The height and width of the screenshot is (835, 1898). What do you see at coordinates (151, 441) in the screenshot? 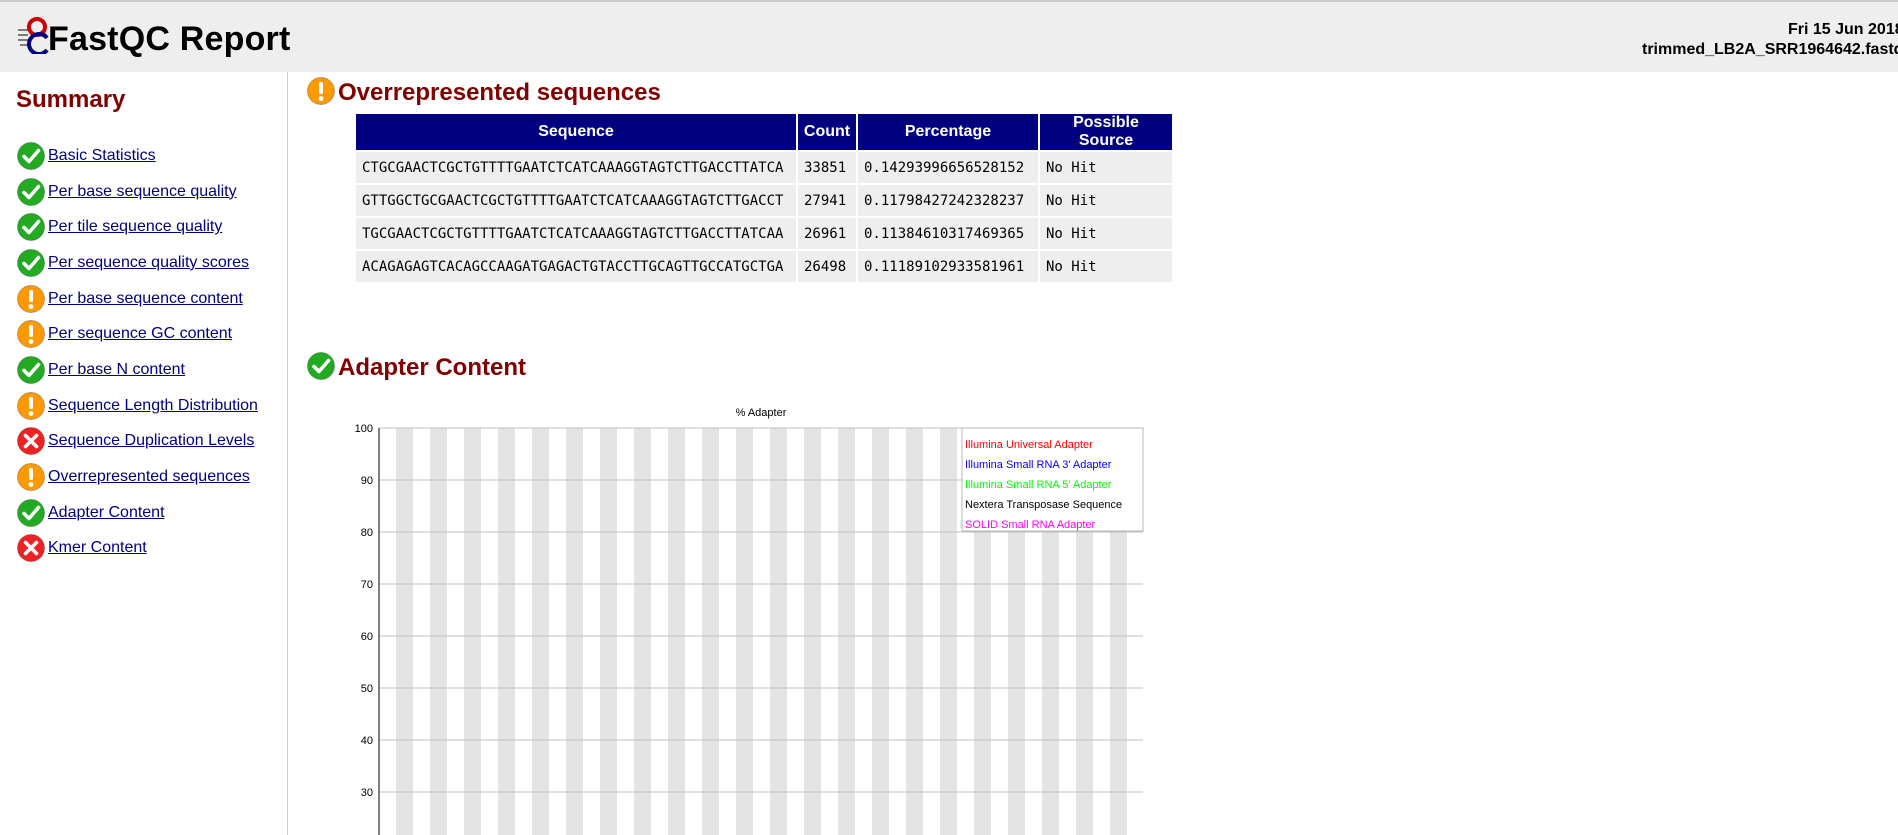
I see `sidebar-link-sequence-duplication-levels: Sequence Duplication Levels` at bounding box center [151, 441].